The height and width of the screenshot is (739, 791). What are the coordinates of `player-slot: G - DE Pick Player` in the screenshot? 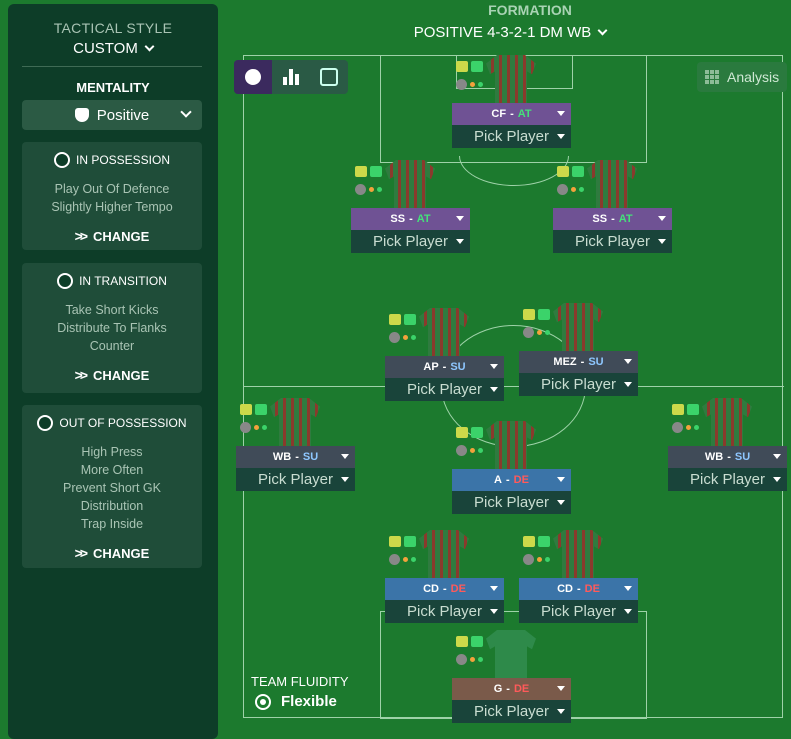 It's located at (511, 679).